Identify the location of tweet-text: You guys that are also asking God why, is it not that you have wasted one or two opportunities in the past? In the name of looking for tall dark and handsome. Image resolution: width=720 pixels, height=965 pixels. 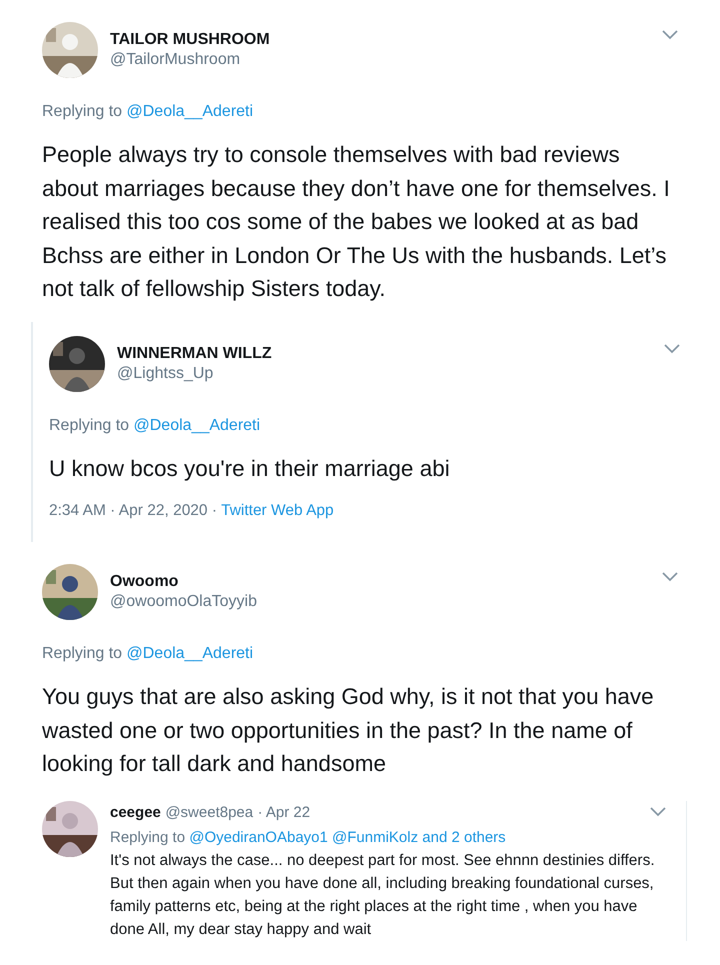
(348, 730).